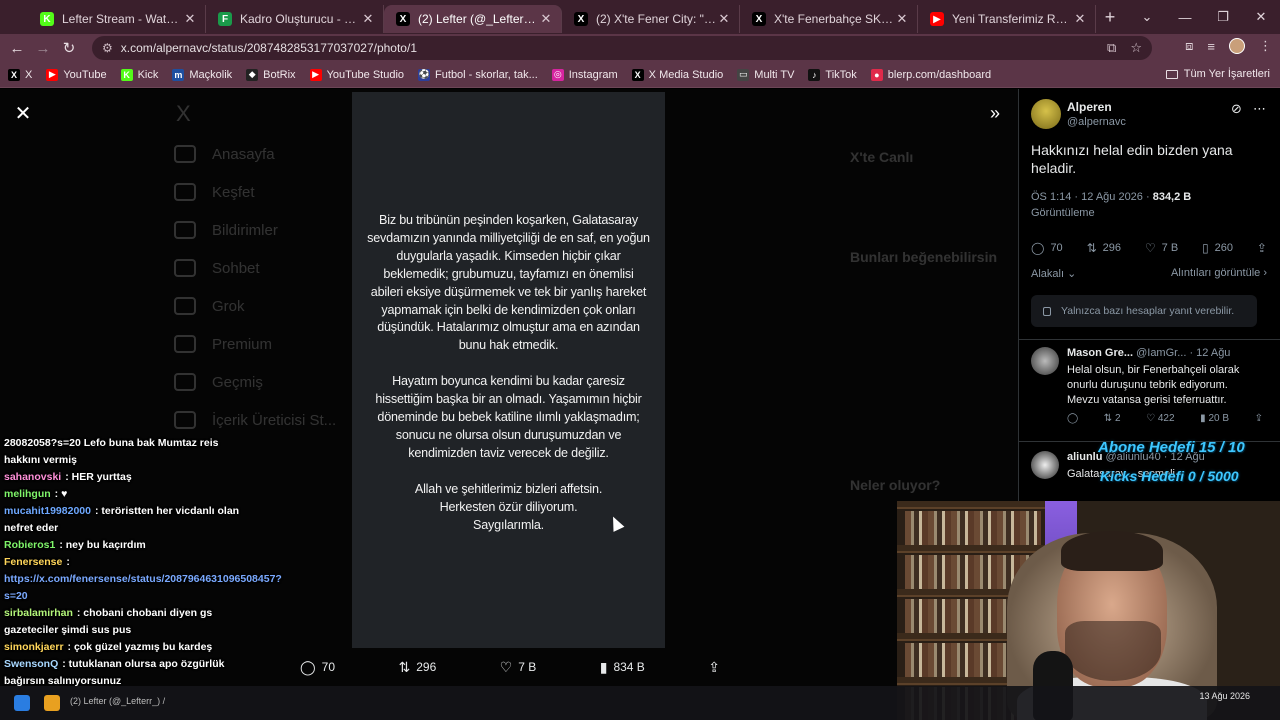 Image resolution: width=1280 pixels, height=720 pixels. What do you see at coordinates (295, 19) in the screenshot?
I see `browser-tab: F Kadro Oluşturucu - Formasyon✕` at bounding box center [295, 19].